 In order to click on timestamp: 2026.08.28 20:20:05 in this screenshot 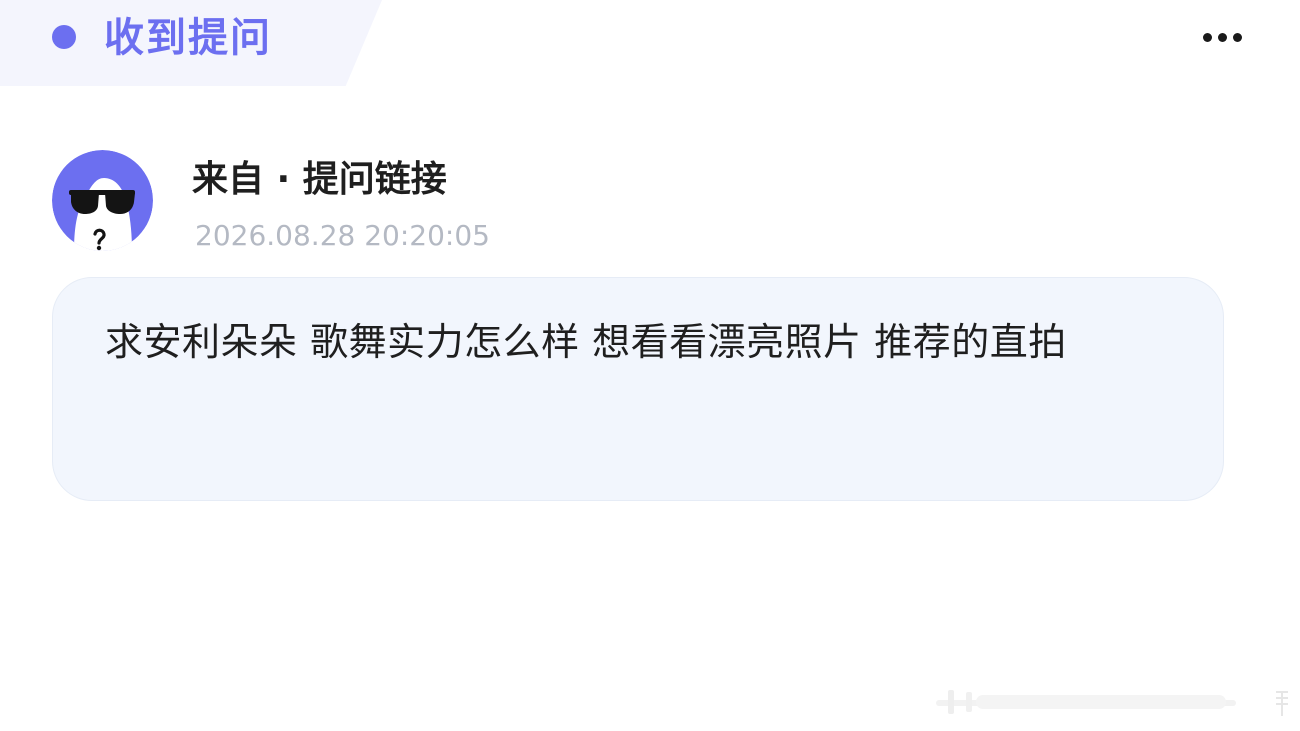, I will do `click(342, 235)`.